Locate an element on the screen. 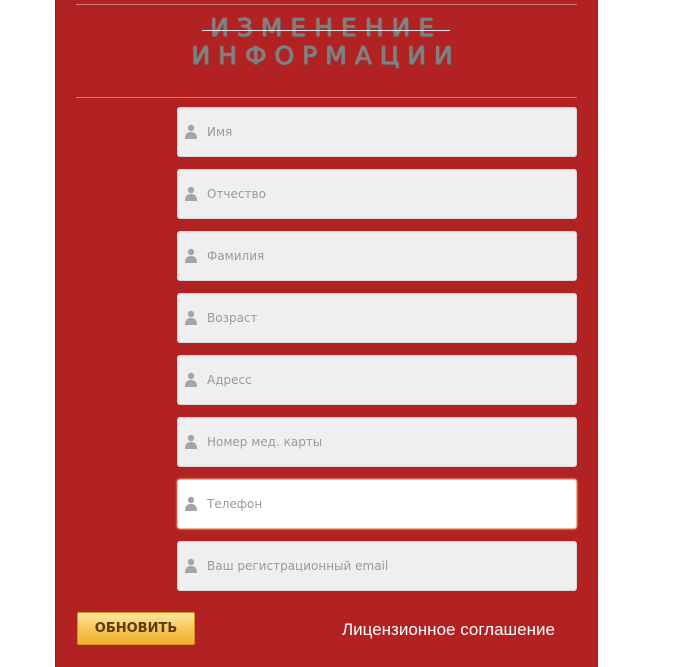 Image resolution: width=680 pixels, height=667 pixels. address-input is located at coordinates (387, 380).